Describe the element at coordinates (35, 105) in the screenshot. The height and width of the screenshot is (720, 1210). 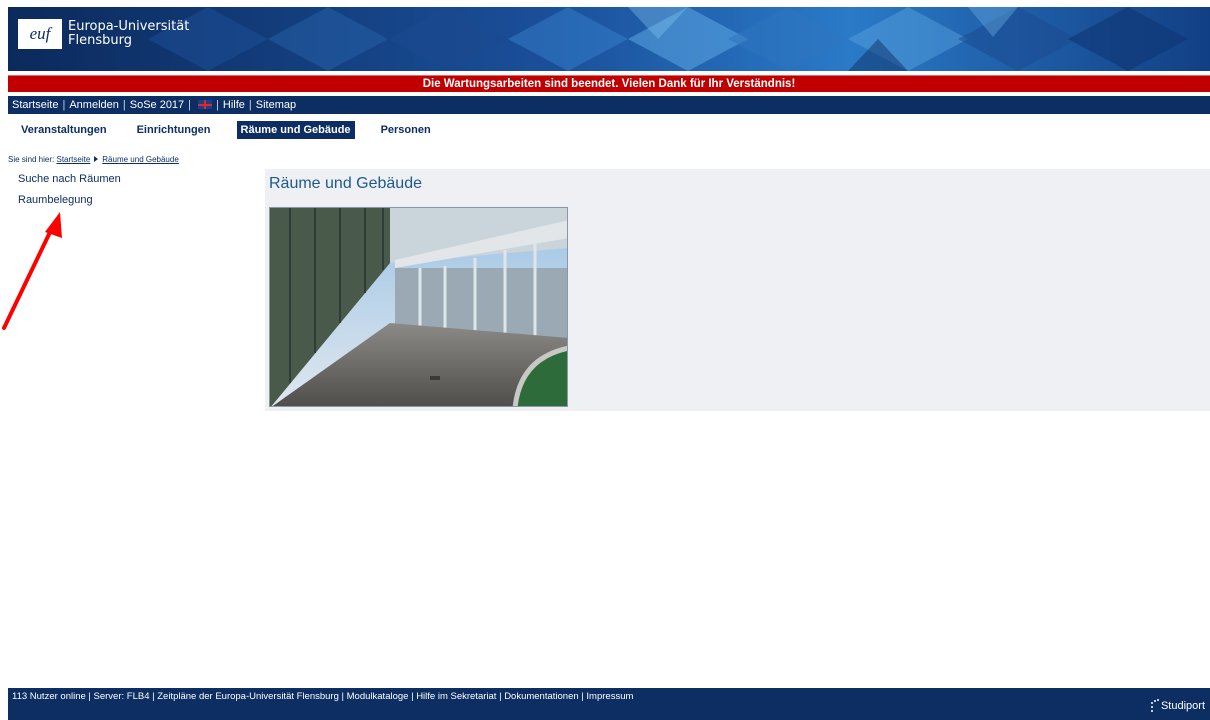
I see `nav-home-link: Startseite` at that location.